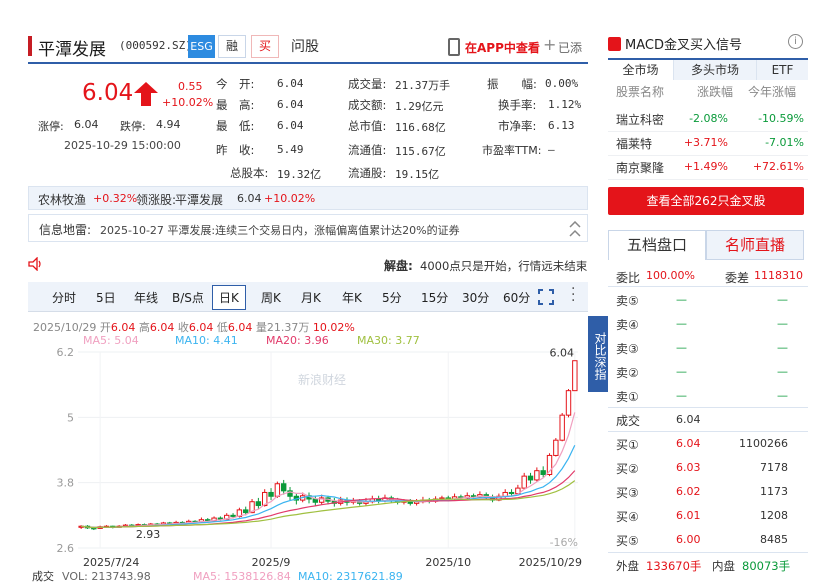  What do you see at coordinates (280, 230) in the screenshot?
I see `thunder-text: 2025-10-27 平潭发展:连续三个交易日内，涨幅偏离值累计达20%的证券` at bounding box center [280, 230].